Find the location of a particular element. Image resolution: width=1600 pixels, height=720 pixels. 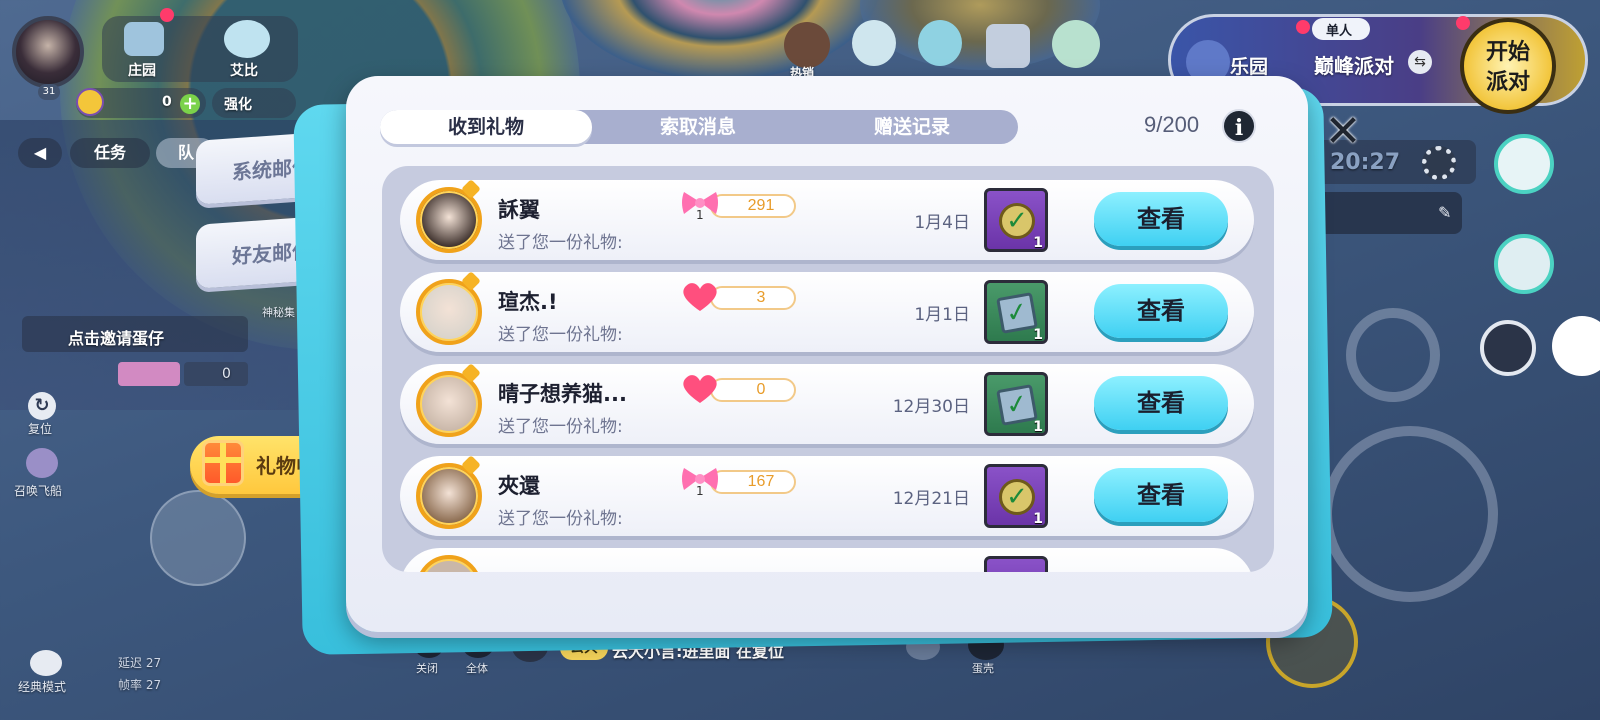

enhance-label: 强化 is located at coordinates (238, 104).